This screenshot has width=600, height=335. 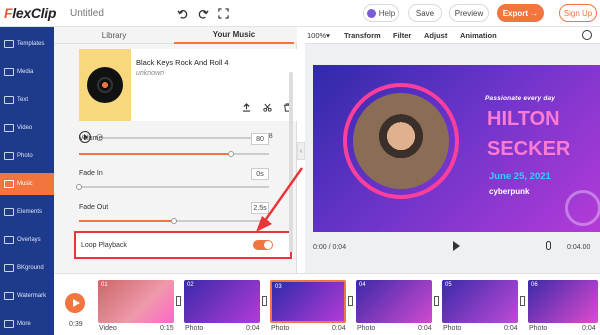 I want to click on undo-icon, so click(x=182, y=13).